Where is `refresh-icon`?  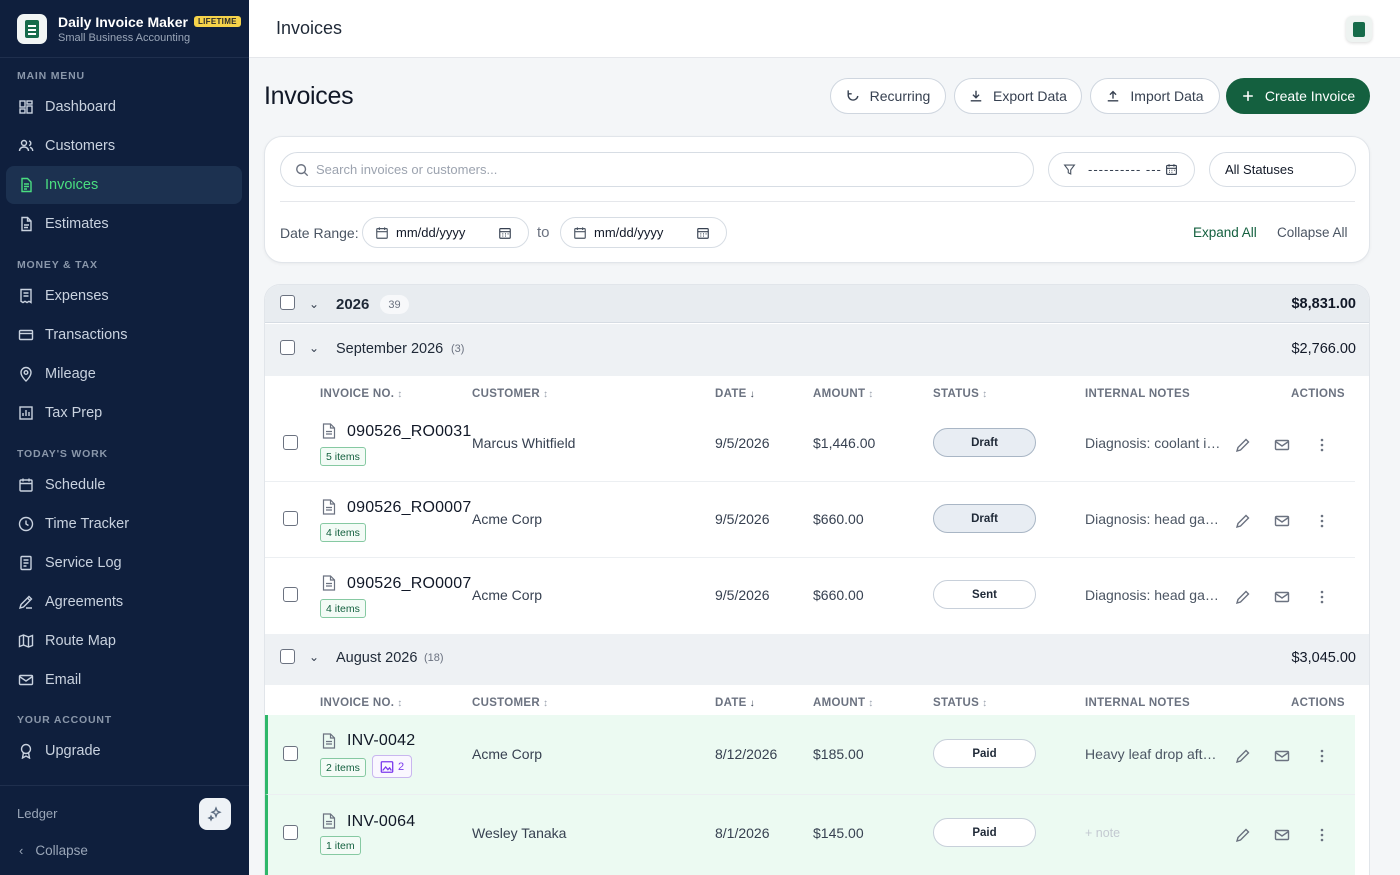
refresh-icon is located at coordinates (853, 95).